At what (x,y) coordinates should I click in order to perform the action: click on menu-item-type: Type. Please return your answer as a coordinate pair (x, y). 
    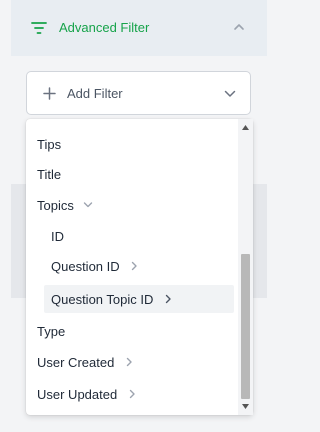
    Looking at the image, I should click on (142, 331).